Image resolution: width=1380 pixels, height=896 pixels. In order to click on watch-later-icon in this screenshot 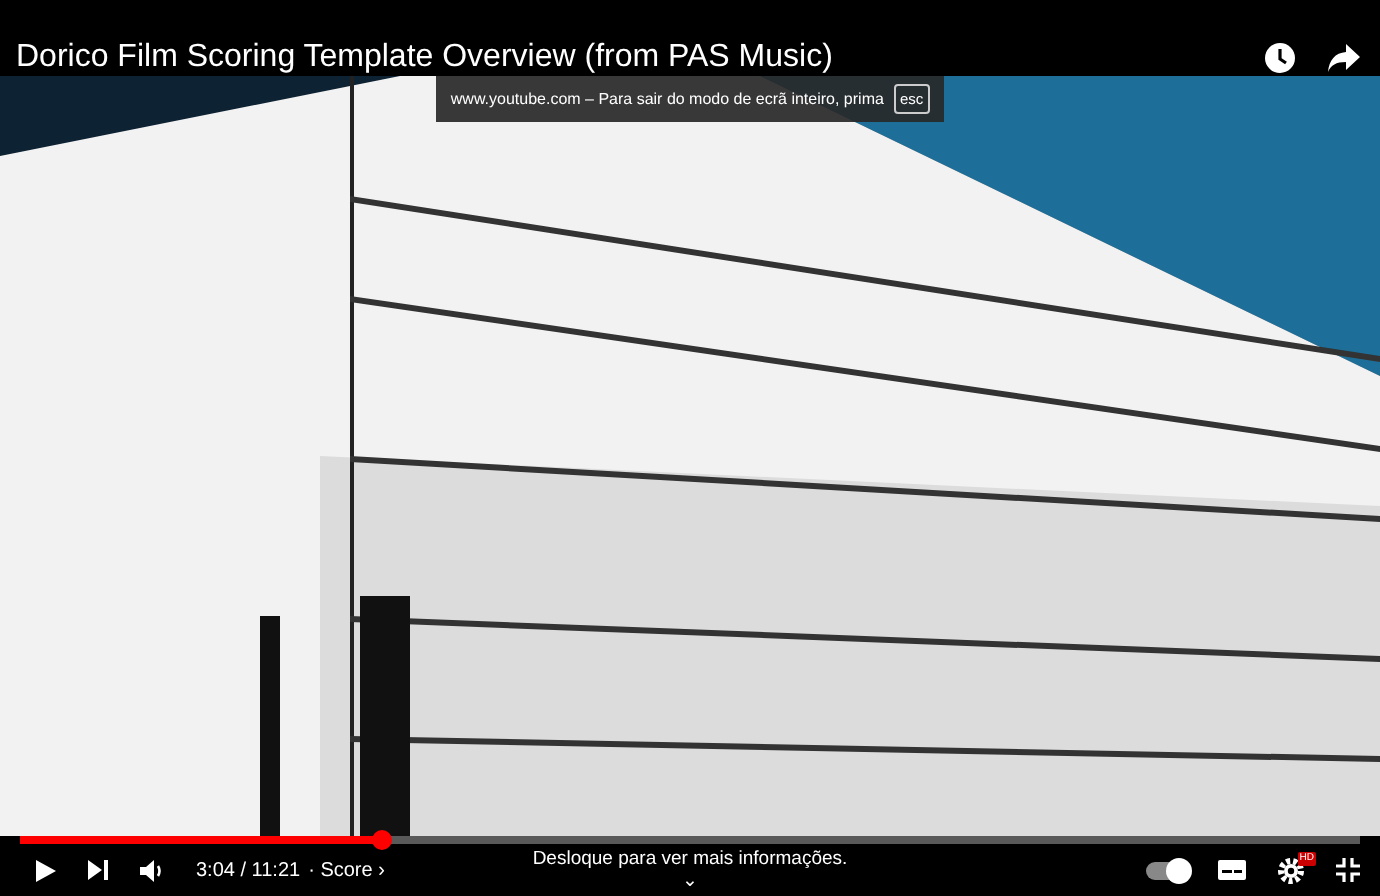, I will do `click(1280, 58)`.